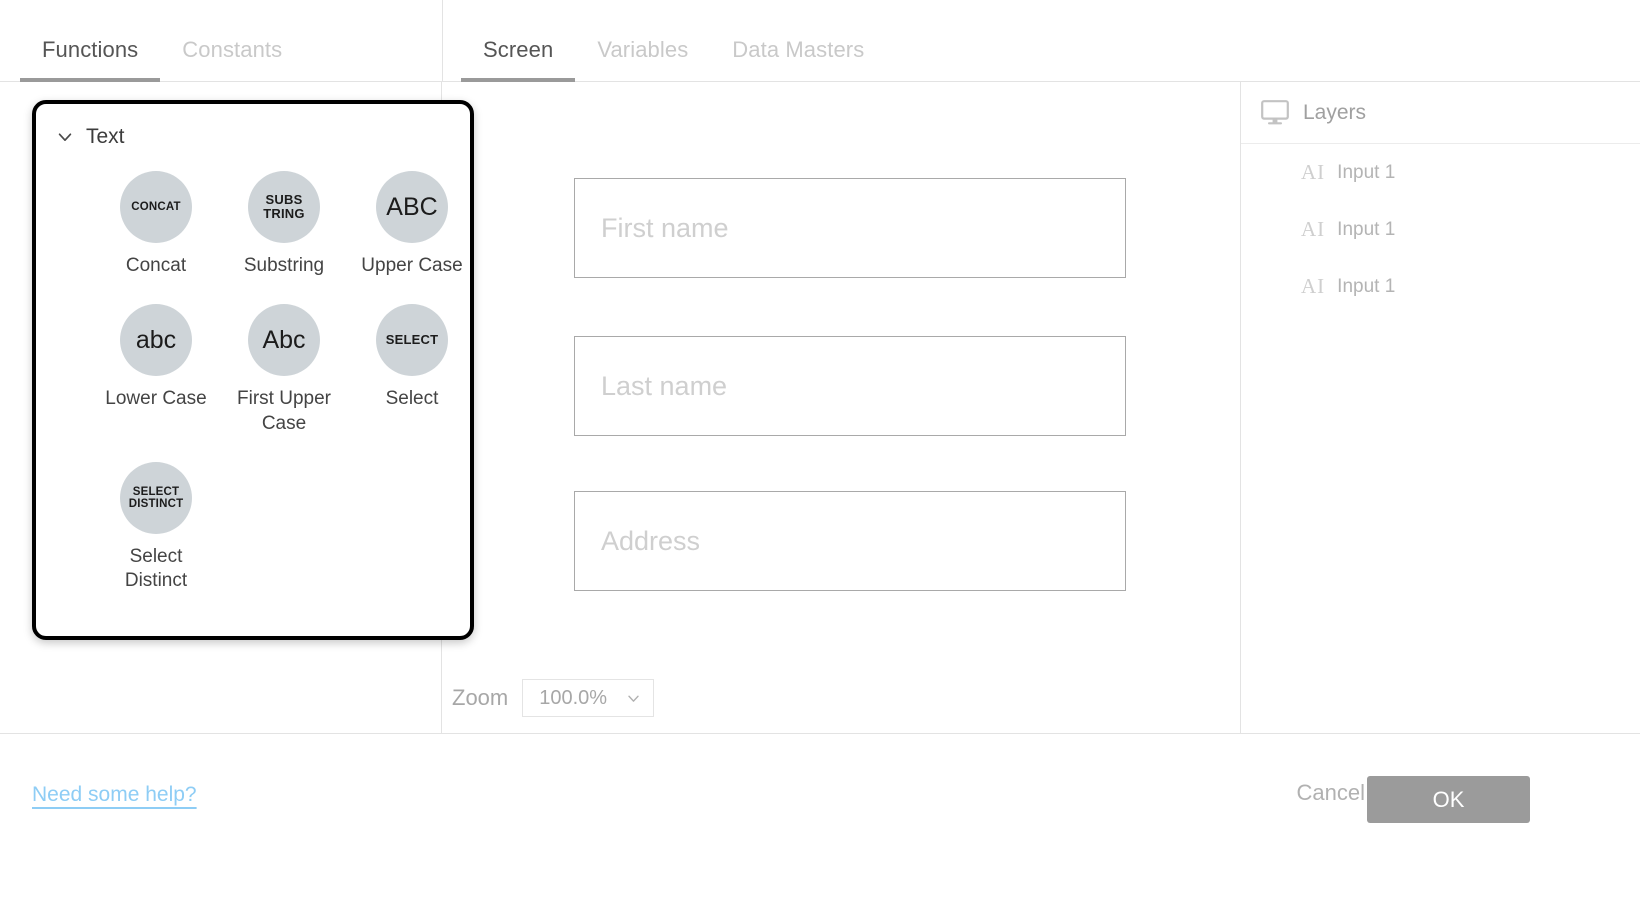 The image size is (1640, 900). Describe the element at coordinates (850, 228) in the screenshot. I see `first-name-input: First name` at that location.